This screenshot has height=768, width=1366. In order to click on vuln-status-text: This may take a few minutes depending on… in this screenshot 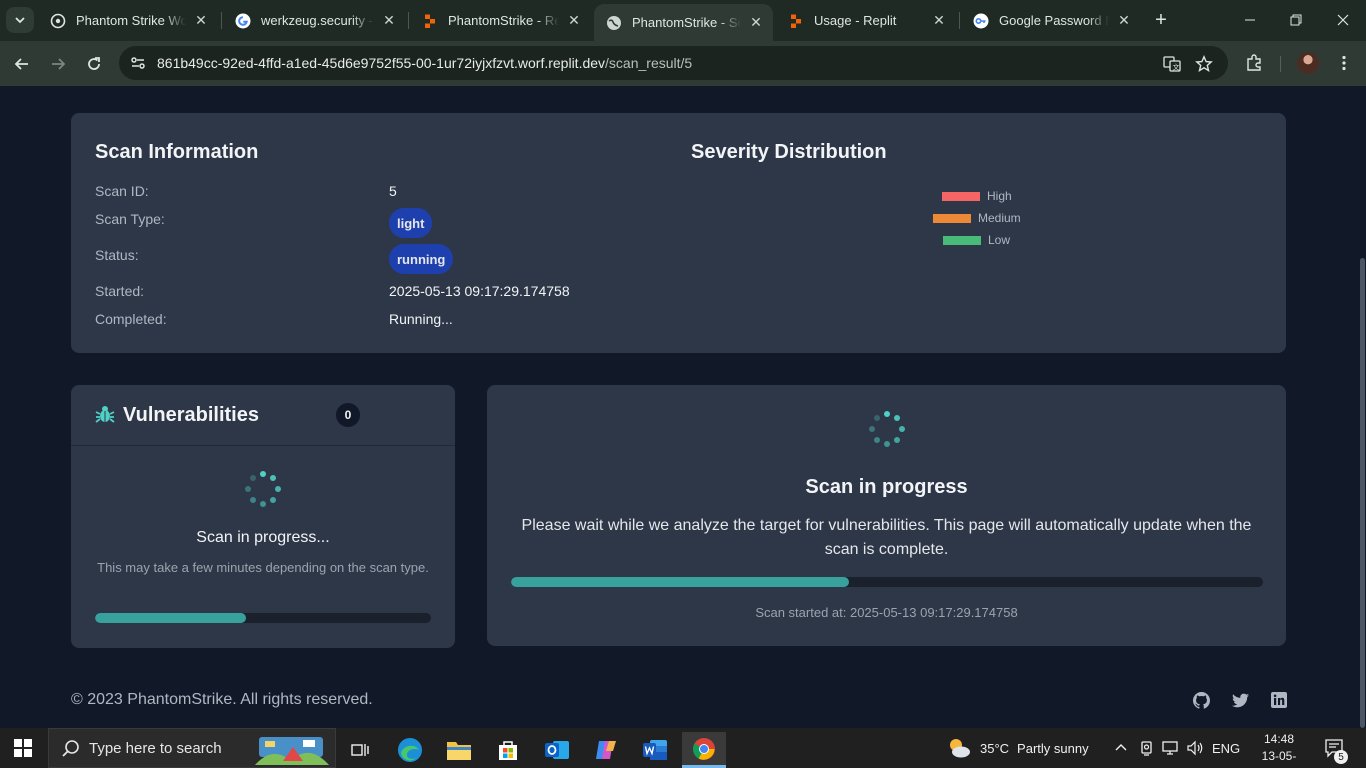, I will do `click(263, 567)`.